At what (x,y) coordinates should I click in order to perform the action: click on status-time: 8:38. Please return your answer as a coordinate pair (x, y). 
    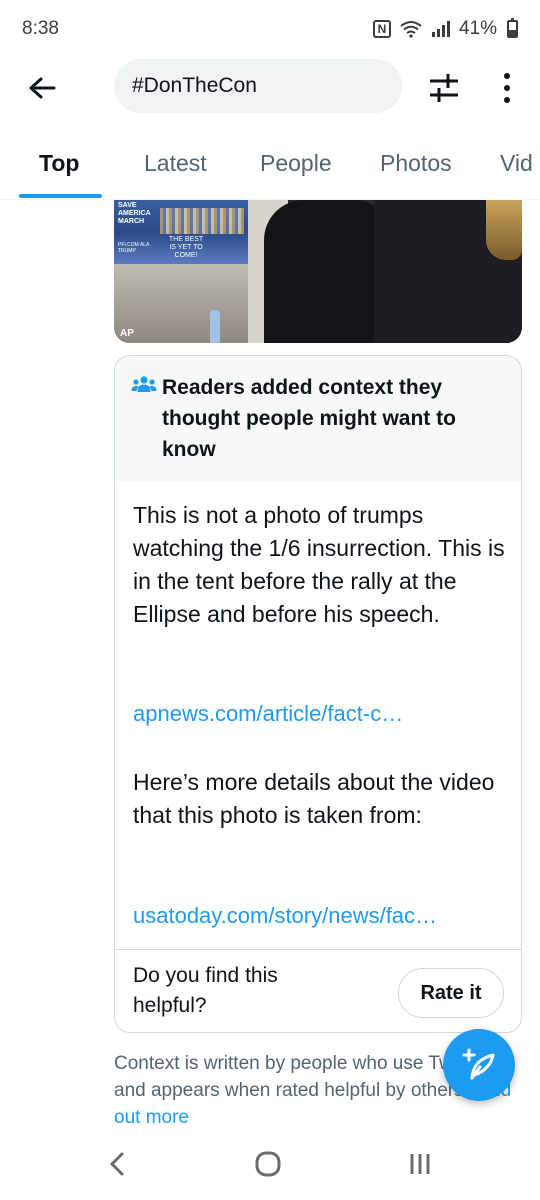
    Looking at the image, I should click on (40, 28).